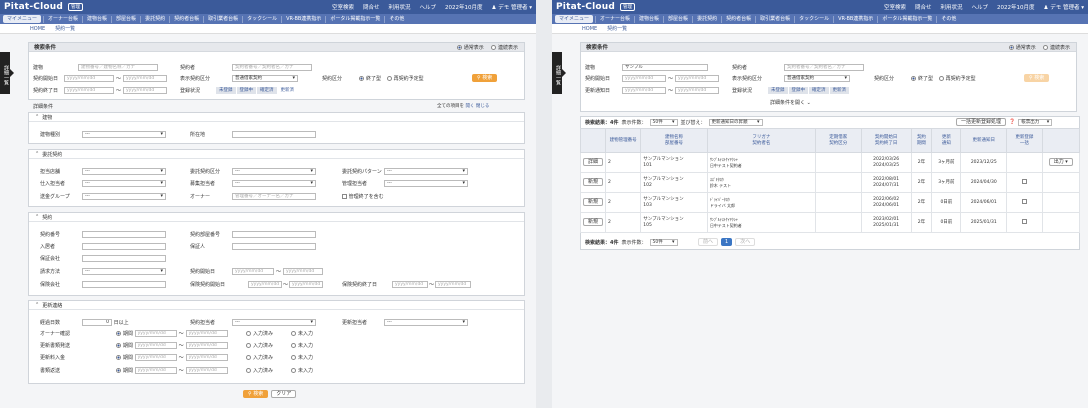 The width and height of the screenshot is (1088, 408). Describe the element at coordinates (1037, 78) in the screenshot. I see `search-button: ⚲ 検索` at that location.